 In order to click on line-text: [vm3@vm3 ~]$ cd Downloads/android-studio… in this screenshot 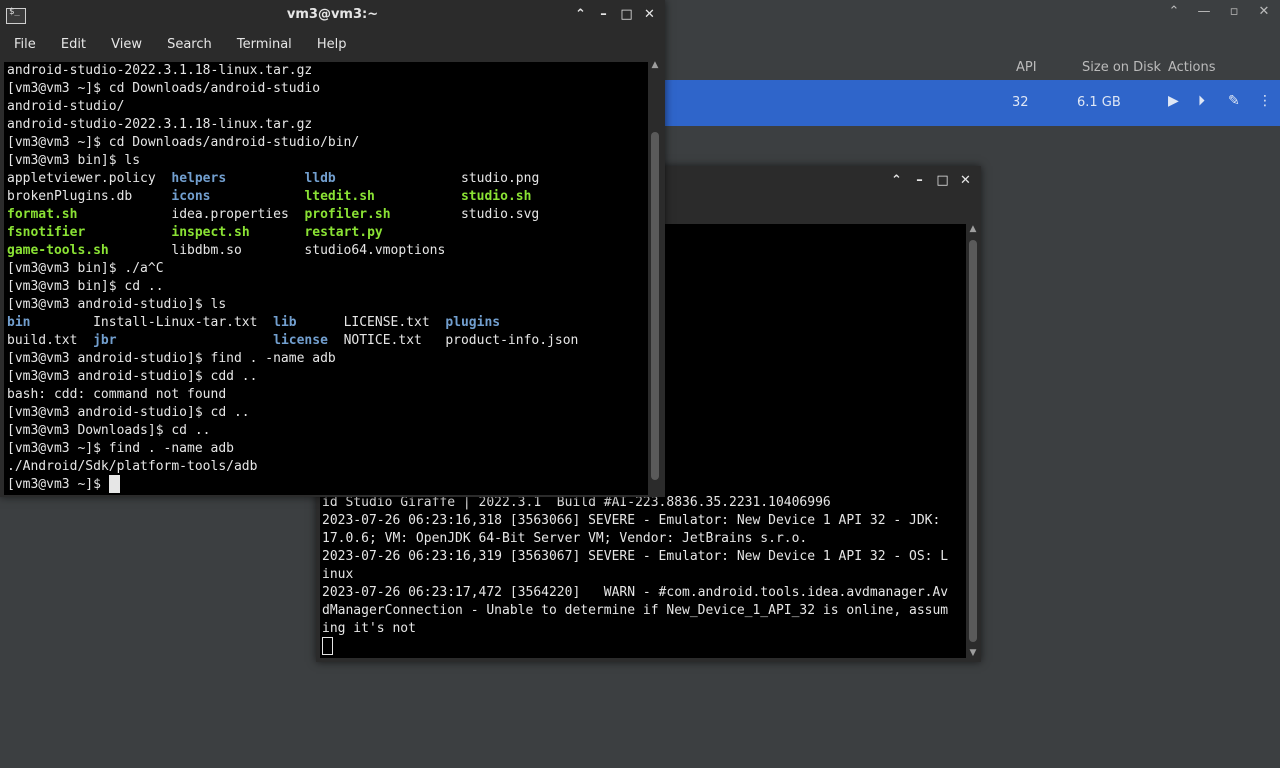, I will do `click(183, 142)`.